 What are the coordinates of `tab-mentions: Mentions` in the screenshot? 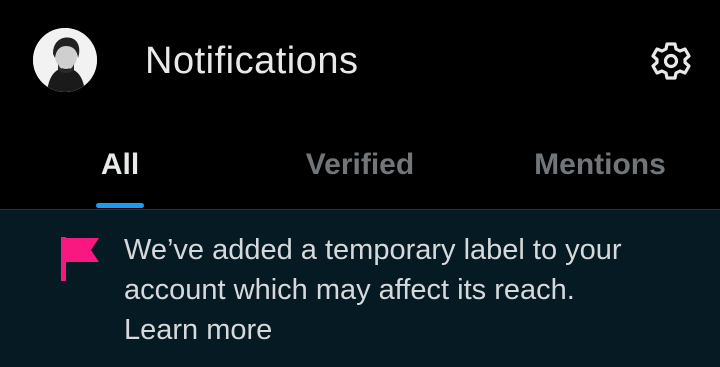 It's located at (600, 167).